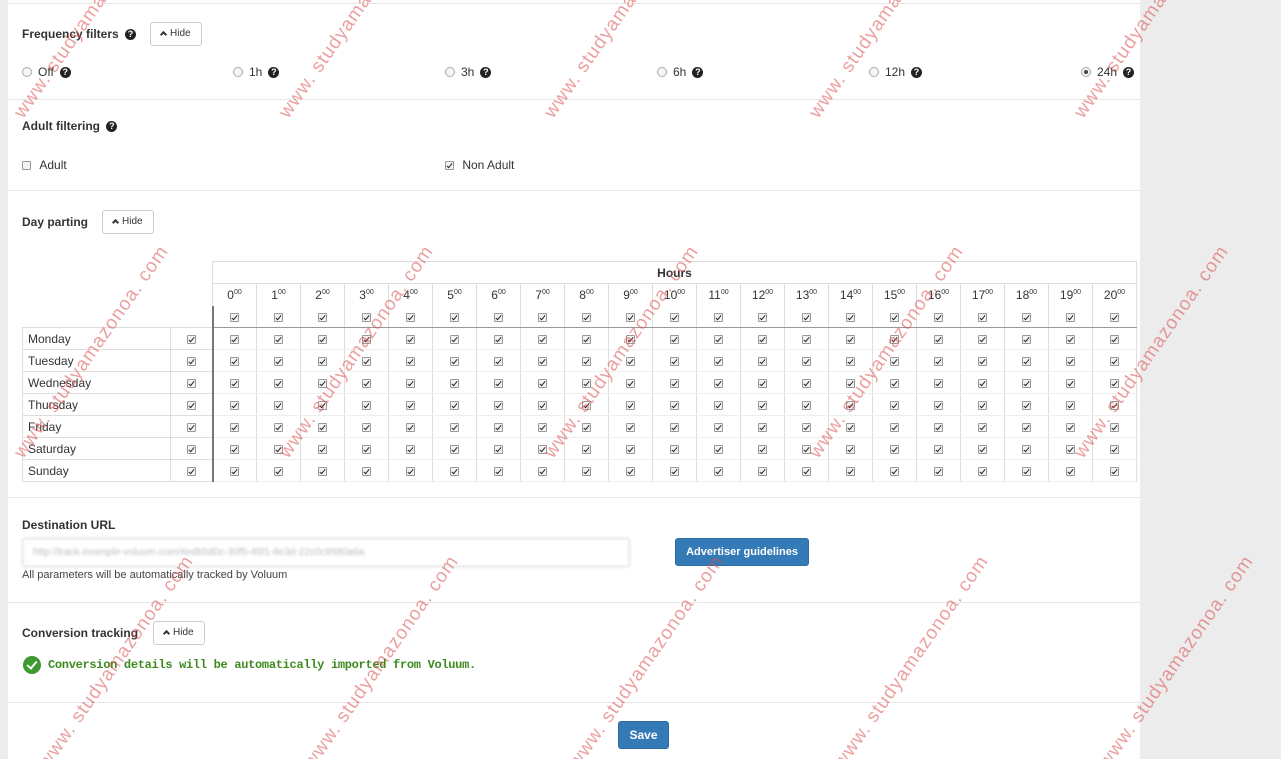  Describe the element at coordinates (179, 633) in the screenshot. I see `conversion-hide-button: Hide` at that location.